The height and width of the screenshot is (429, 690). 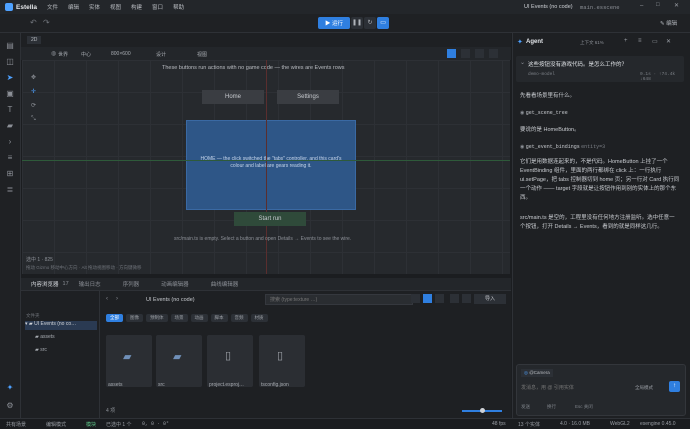 I want to click on axis-horizontal, so click(x=266, y=160).